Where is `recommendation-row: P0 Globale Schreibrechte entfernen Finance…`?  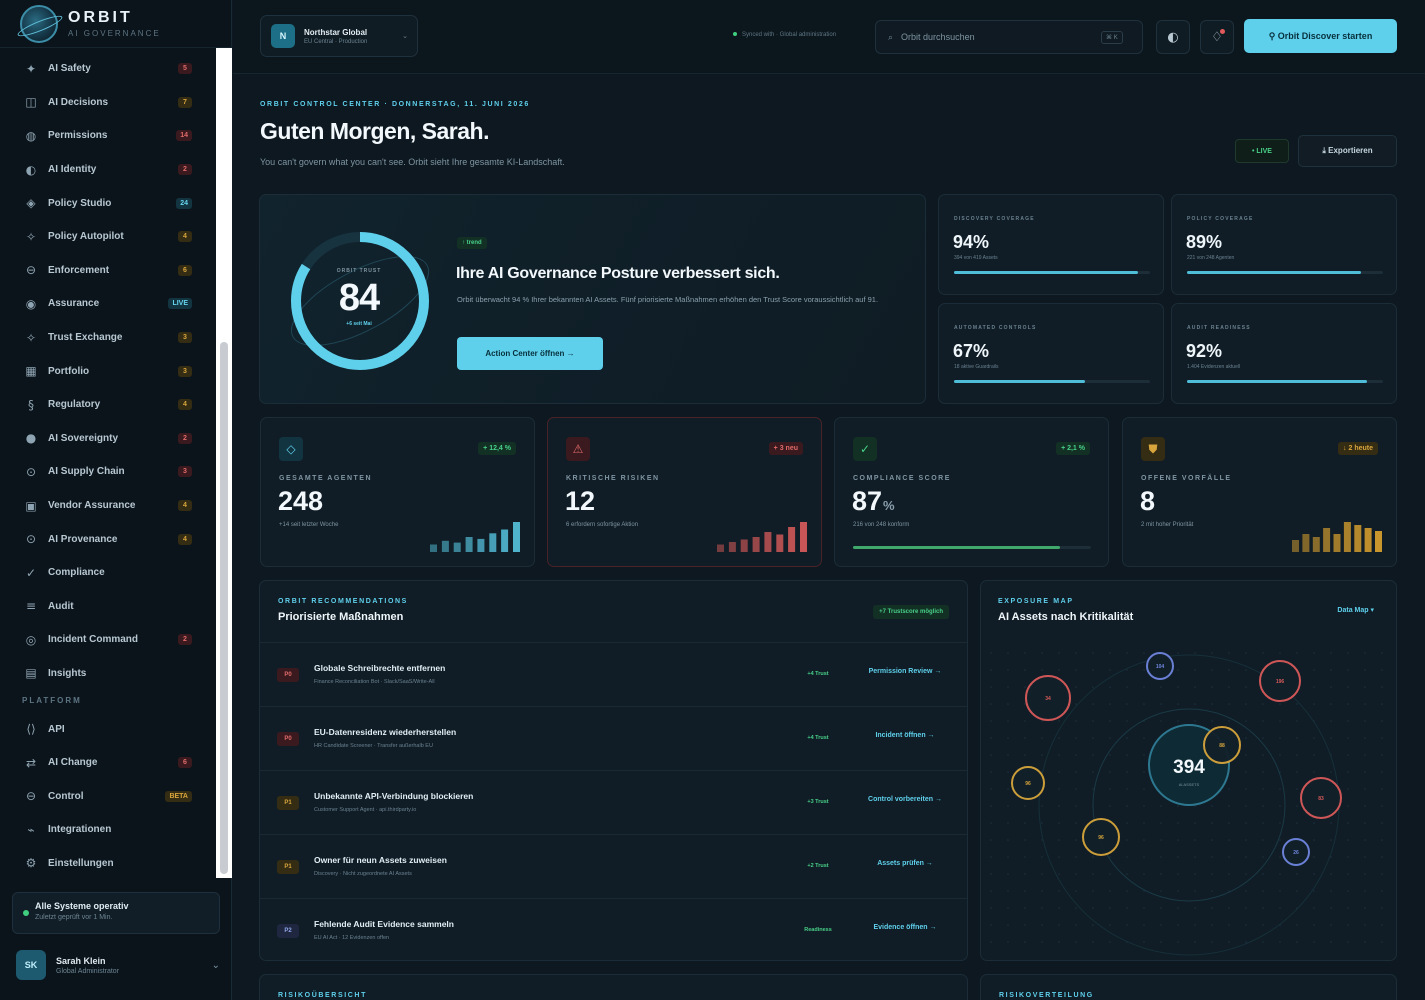 recommendation-row: P0 Globale Schreibrechte entfernen Finance… is located at coordinates (613, 674).